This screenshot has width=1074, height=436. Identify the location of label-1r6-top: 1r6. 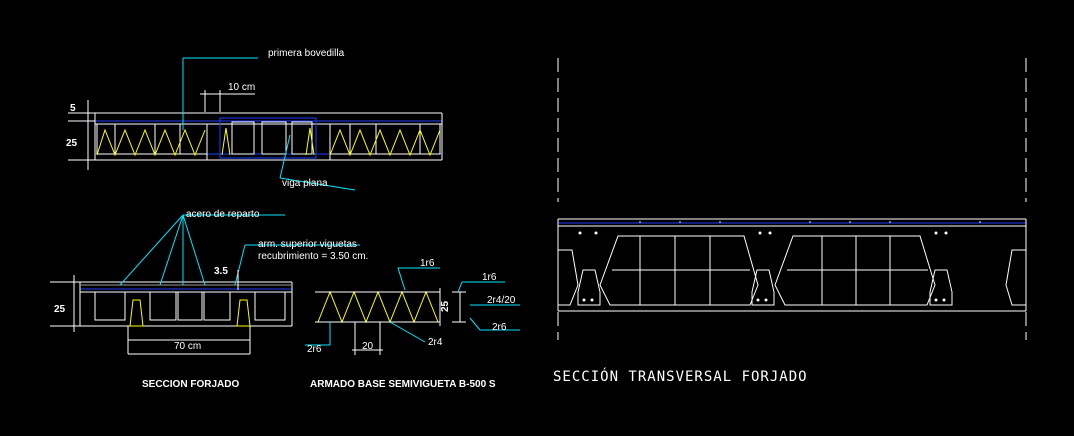
(427, 263).